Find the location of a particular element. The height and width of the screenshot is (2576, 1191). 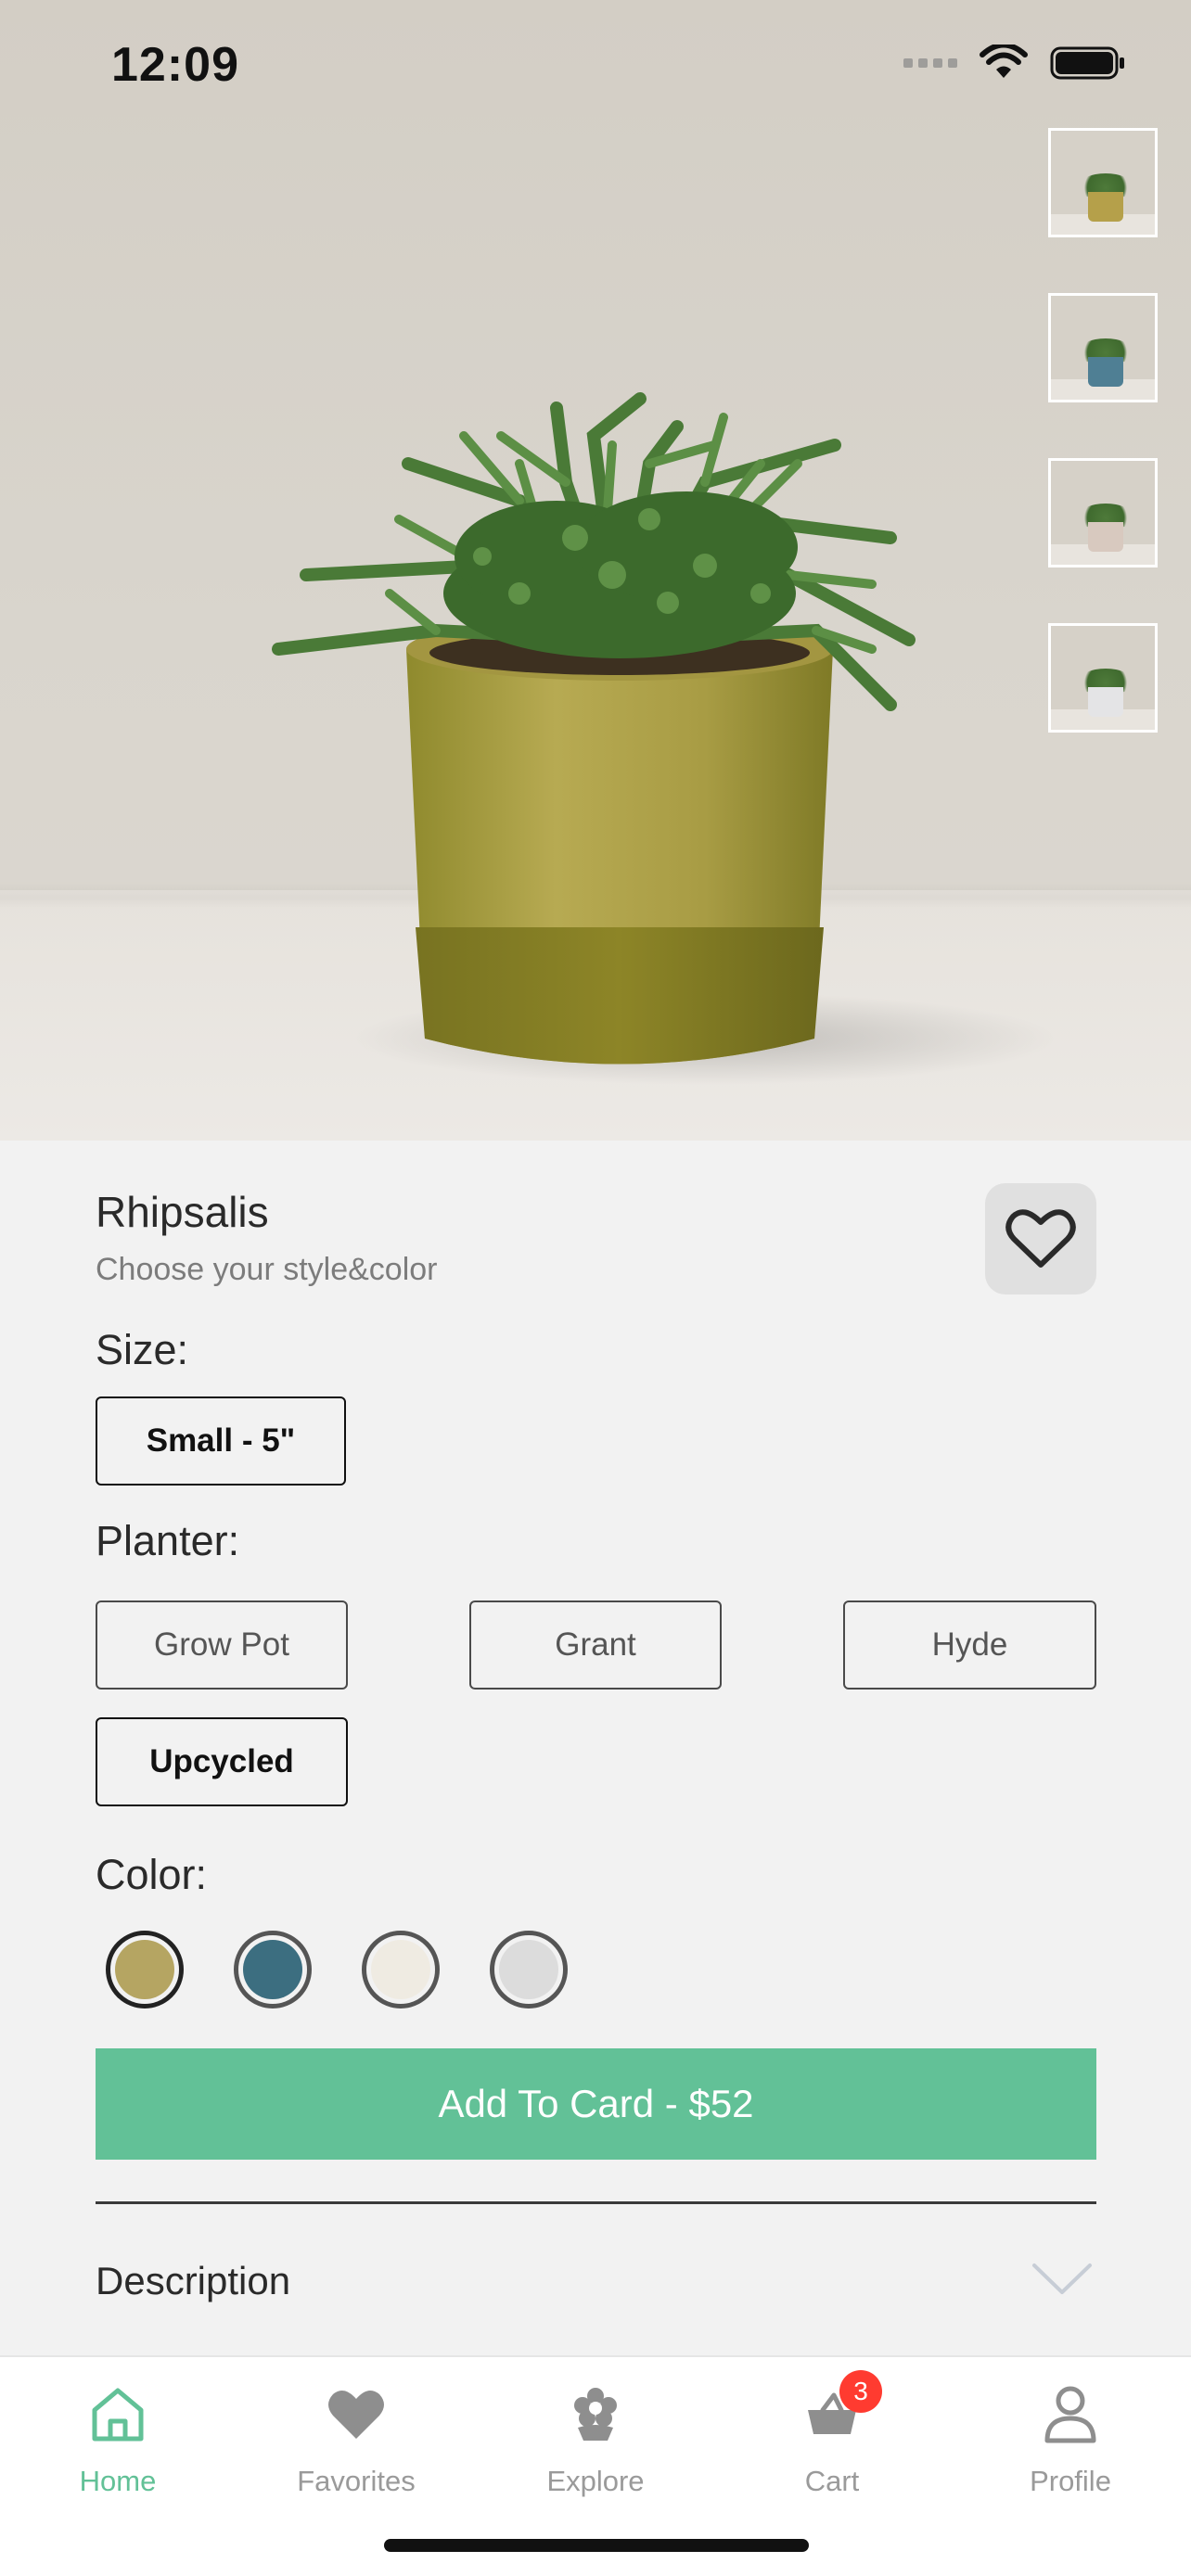

battery-icon is located at coordinates (1087, 63).